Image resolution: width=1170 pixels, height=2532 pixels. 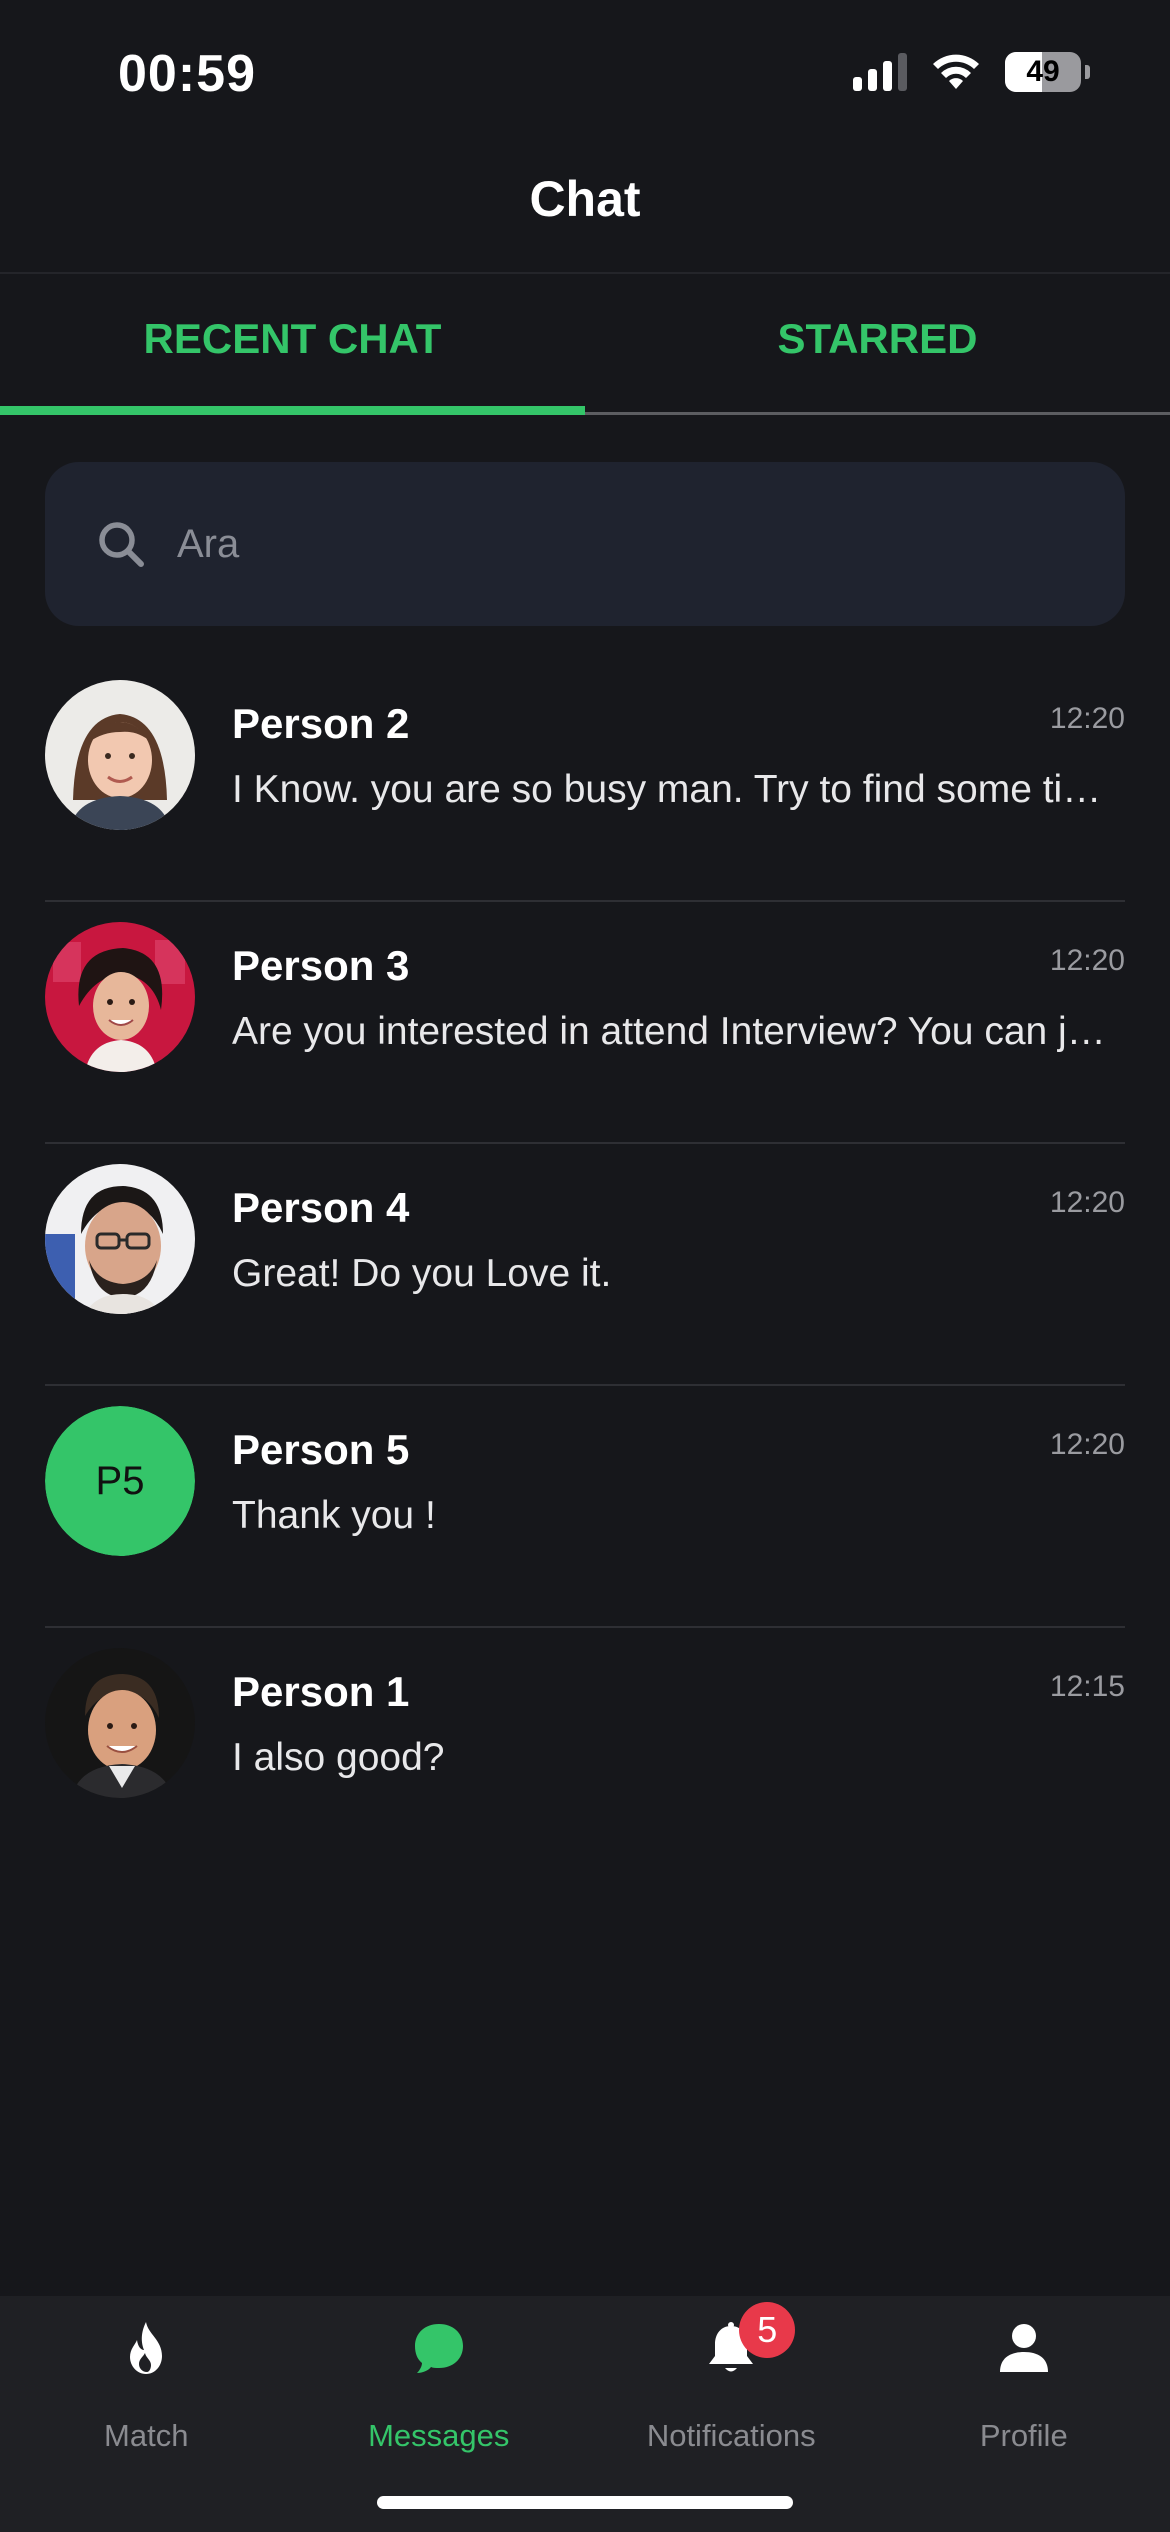 What do you see at coordinates (438, 2348) in the screenshot?
I see `chat-bubble-icon` at bounding box center [438, 2348].